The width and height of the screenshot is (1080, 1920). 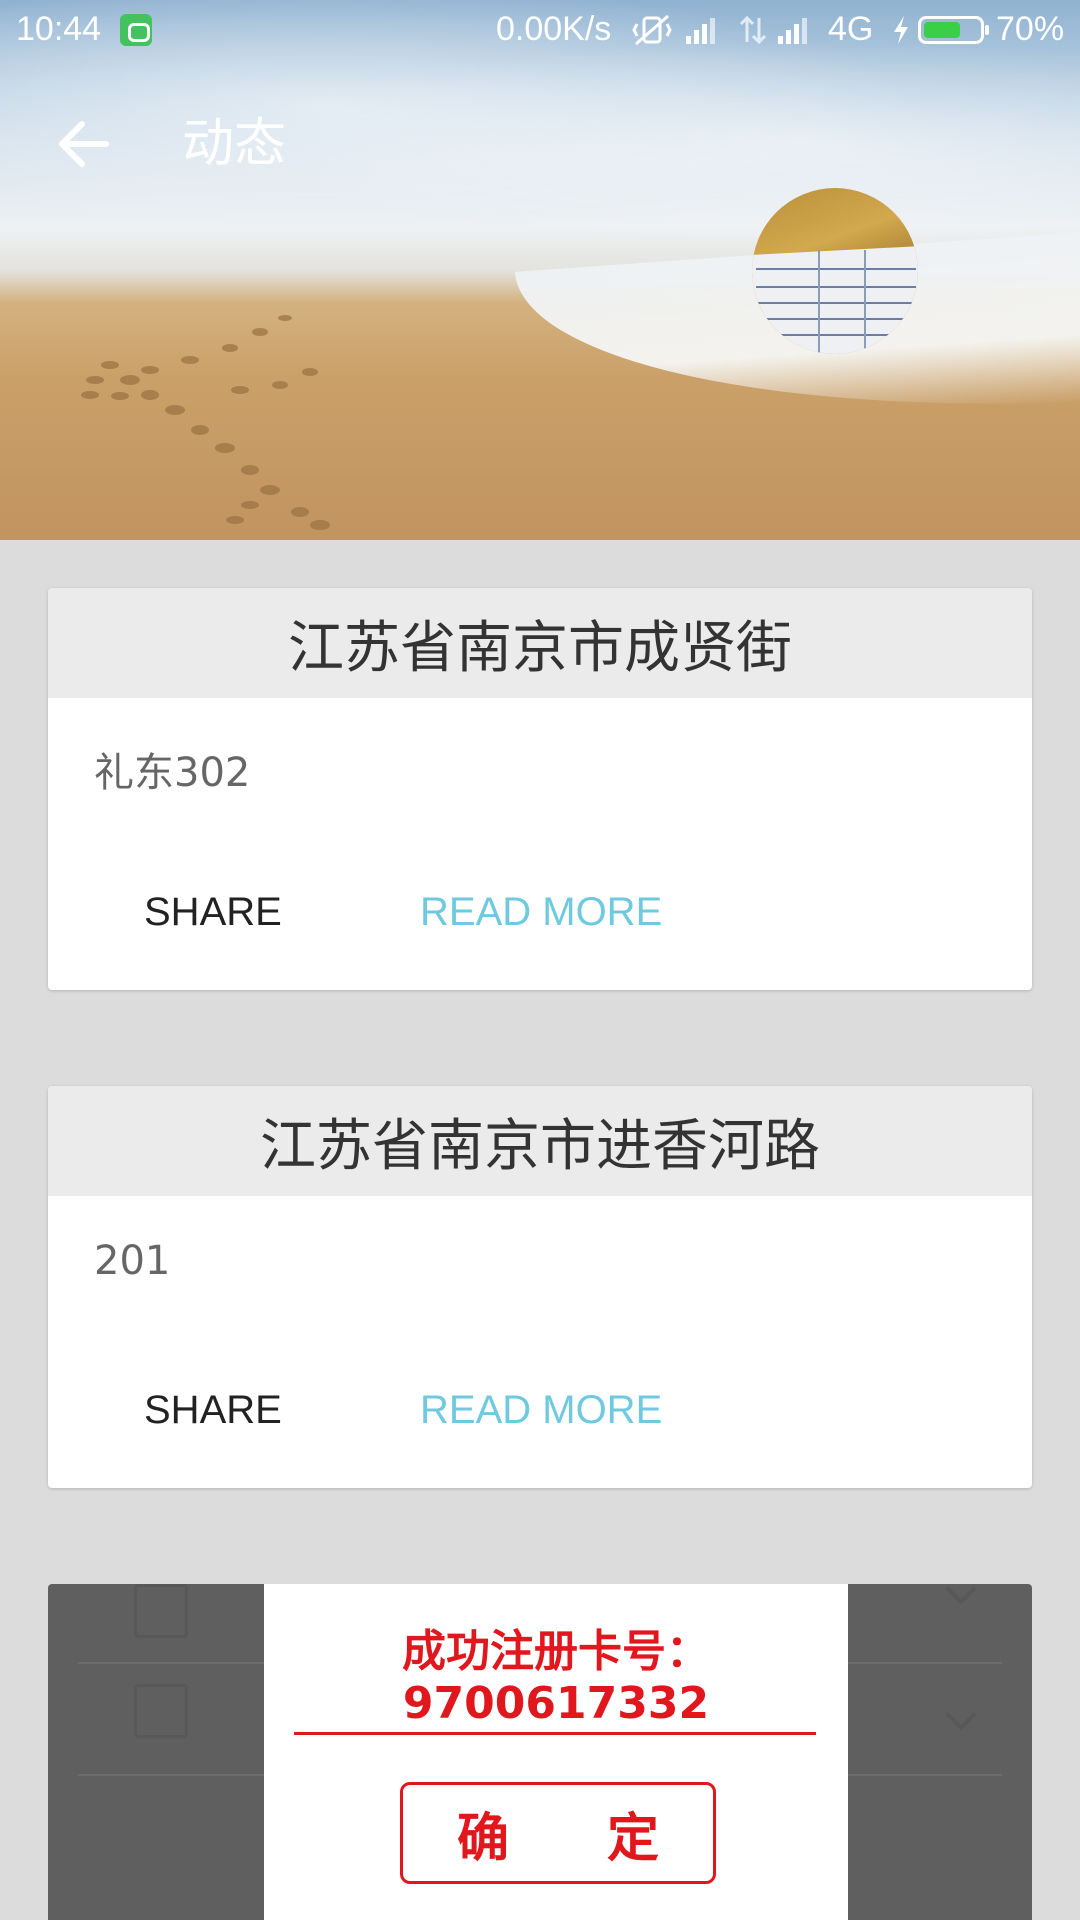 What do you see at coordinates (753, 30) in the screenshot?
I see `data-arrows-icon` at bounding box center [753, 30].